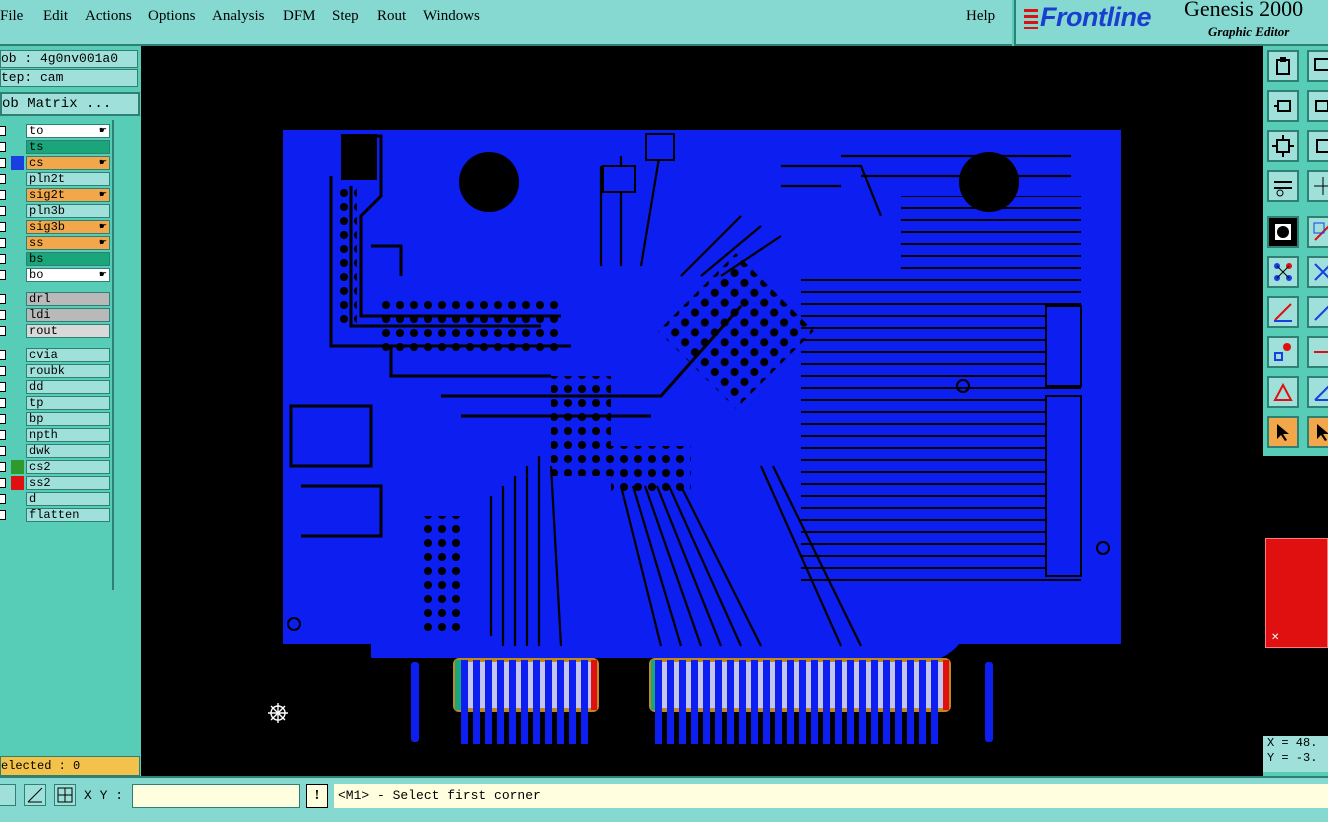 Image resolution: width=1328 pixels, height=822 pixels. I want to click on layer-row: bo ☛, so click(55, 275).